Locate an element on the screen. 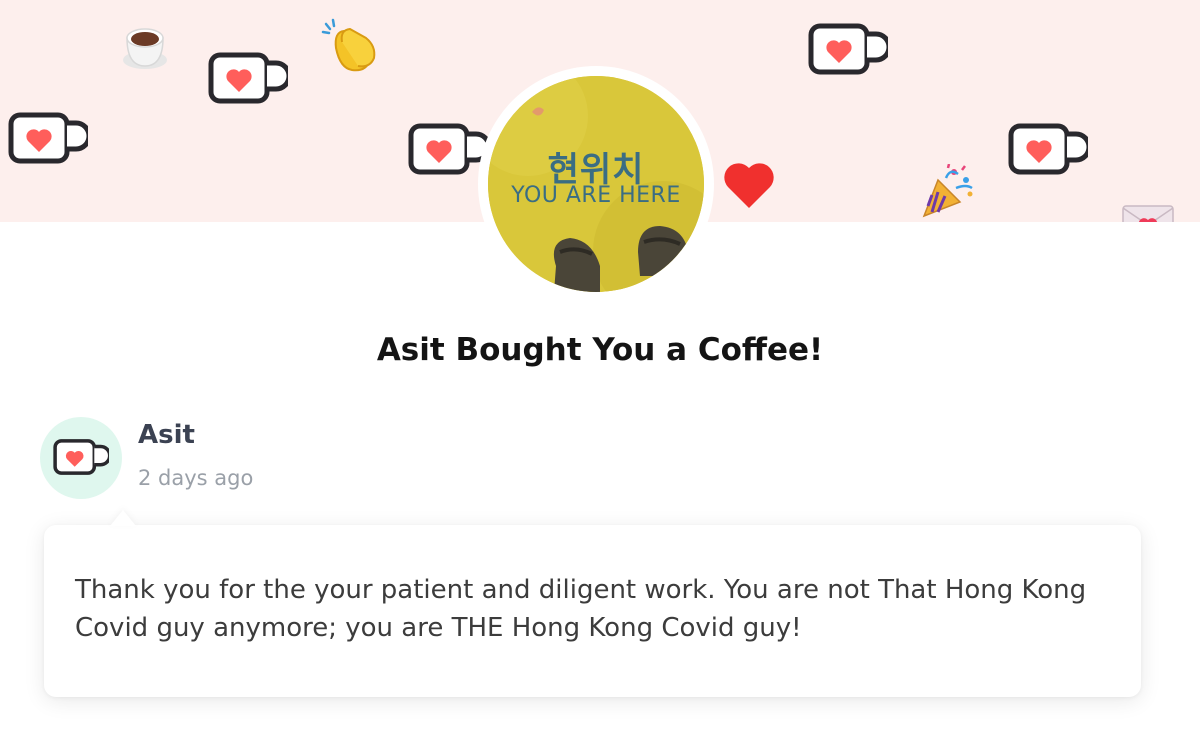  clapping-hands-icon is located at coordinates (349, 48).